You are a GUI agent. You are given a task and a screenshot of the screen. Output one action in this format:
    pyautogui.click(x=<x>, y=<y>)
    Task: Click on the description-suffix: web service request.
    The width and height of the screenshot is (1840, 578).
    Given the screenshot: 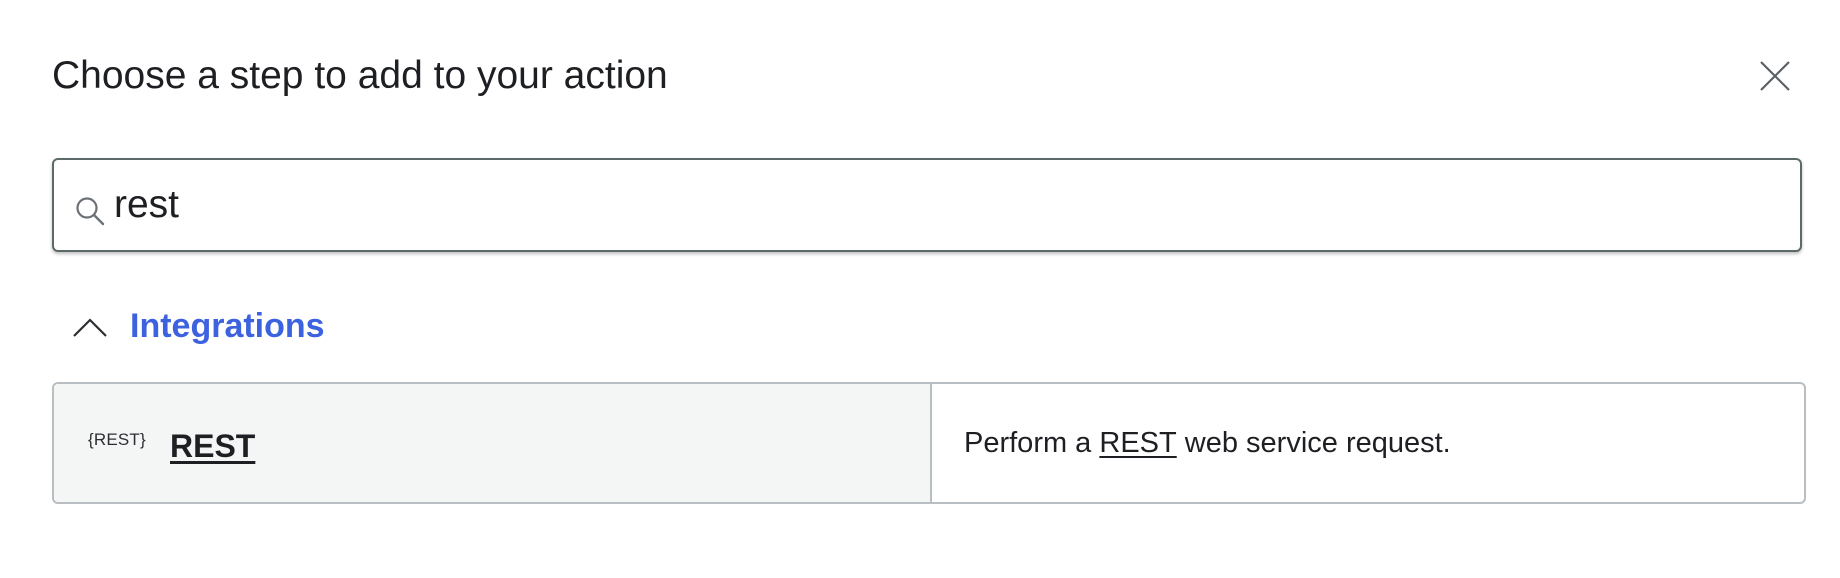 What is the action you would take?
    pyautogui.click(x=1313, y=442)
    